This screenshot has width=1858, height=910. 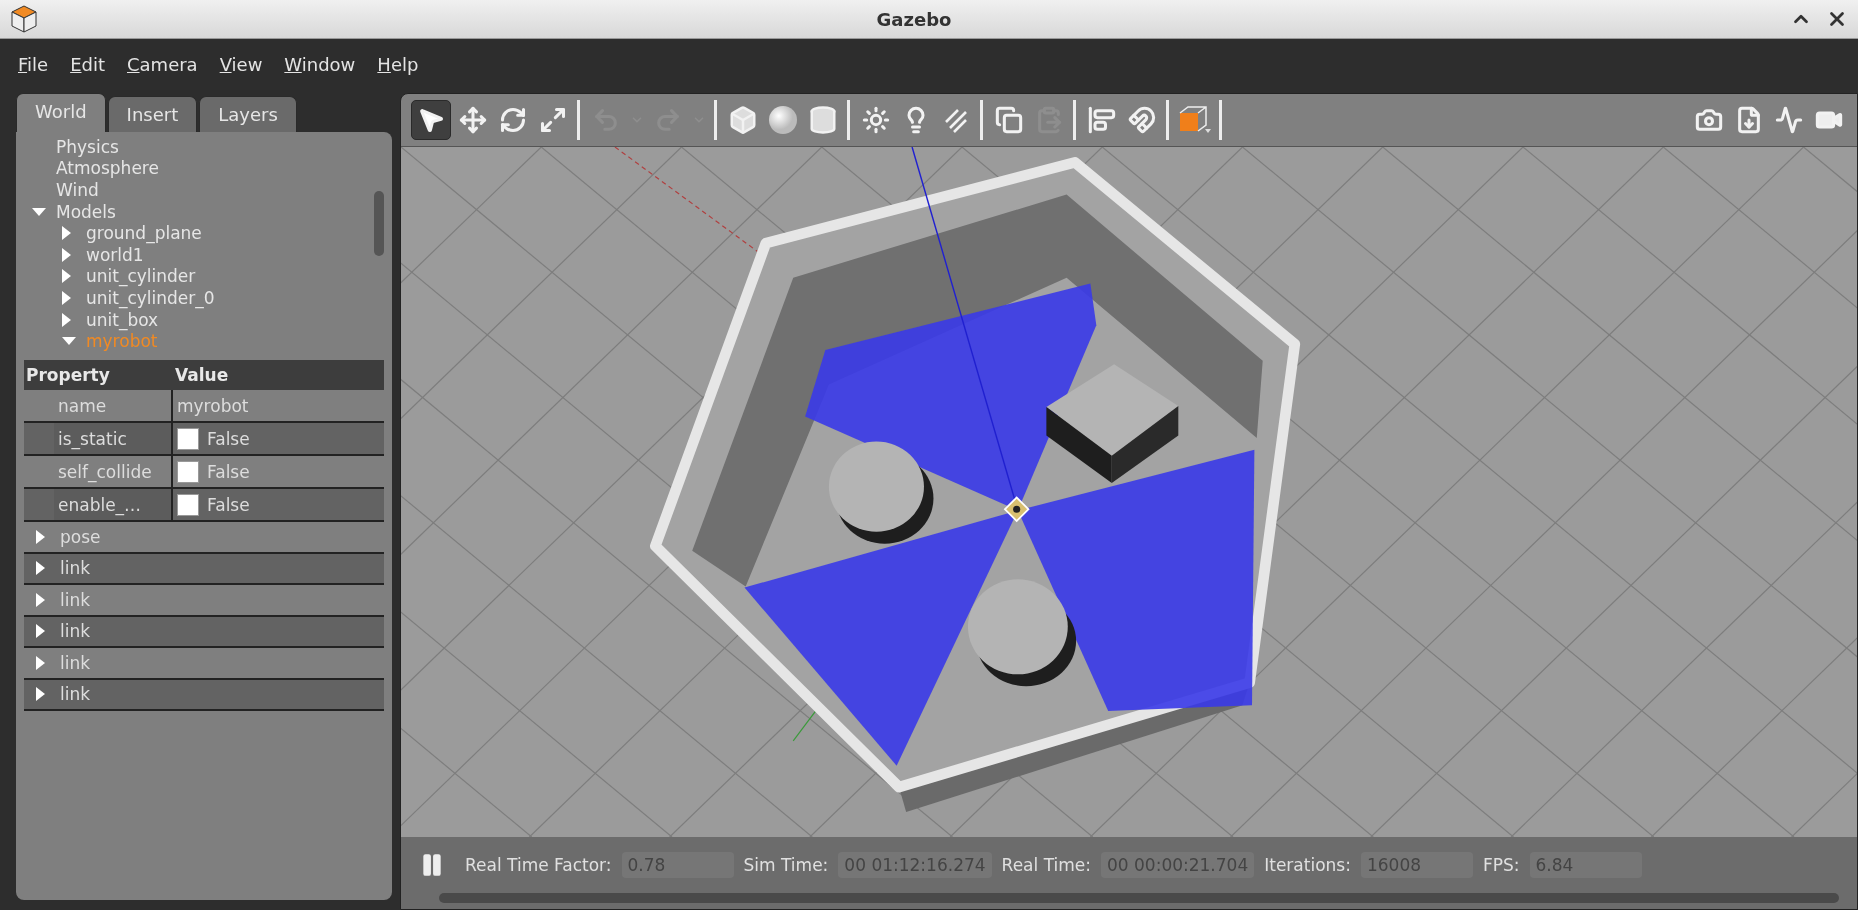 I want to click on sphere-icon, so click(x=783, y=120).